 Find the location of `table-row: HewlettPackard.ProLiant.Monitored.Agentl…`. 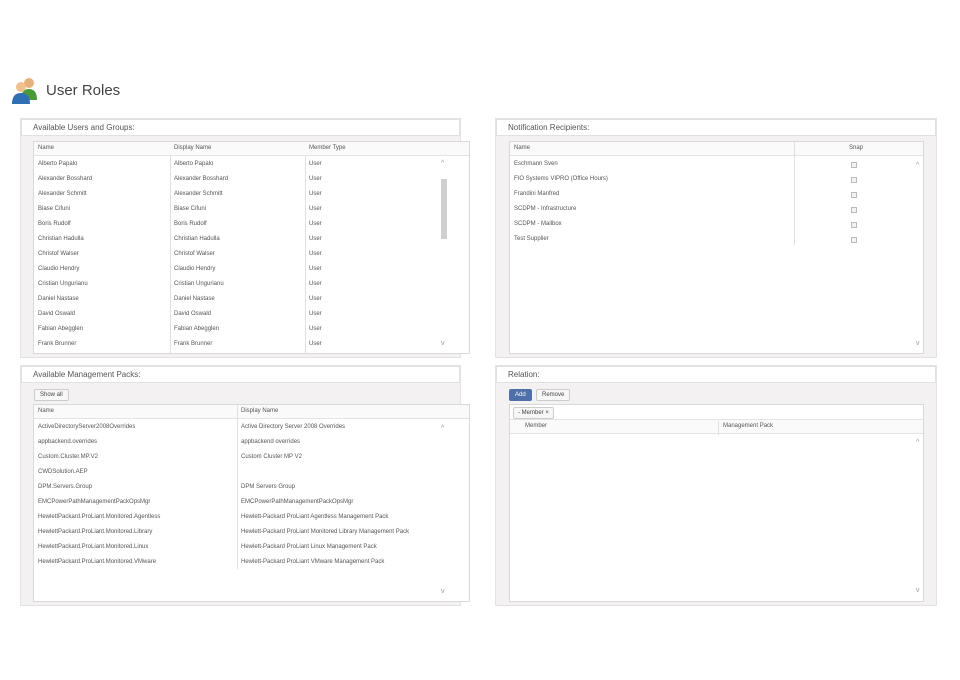

table-row: HewlettPackard.ProLiant.Monitored.Agentl… is located at coordinates (238, 517).